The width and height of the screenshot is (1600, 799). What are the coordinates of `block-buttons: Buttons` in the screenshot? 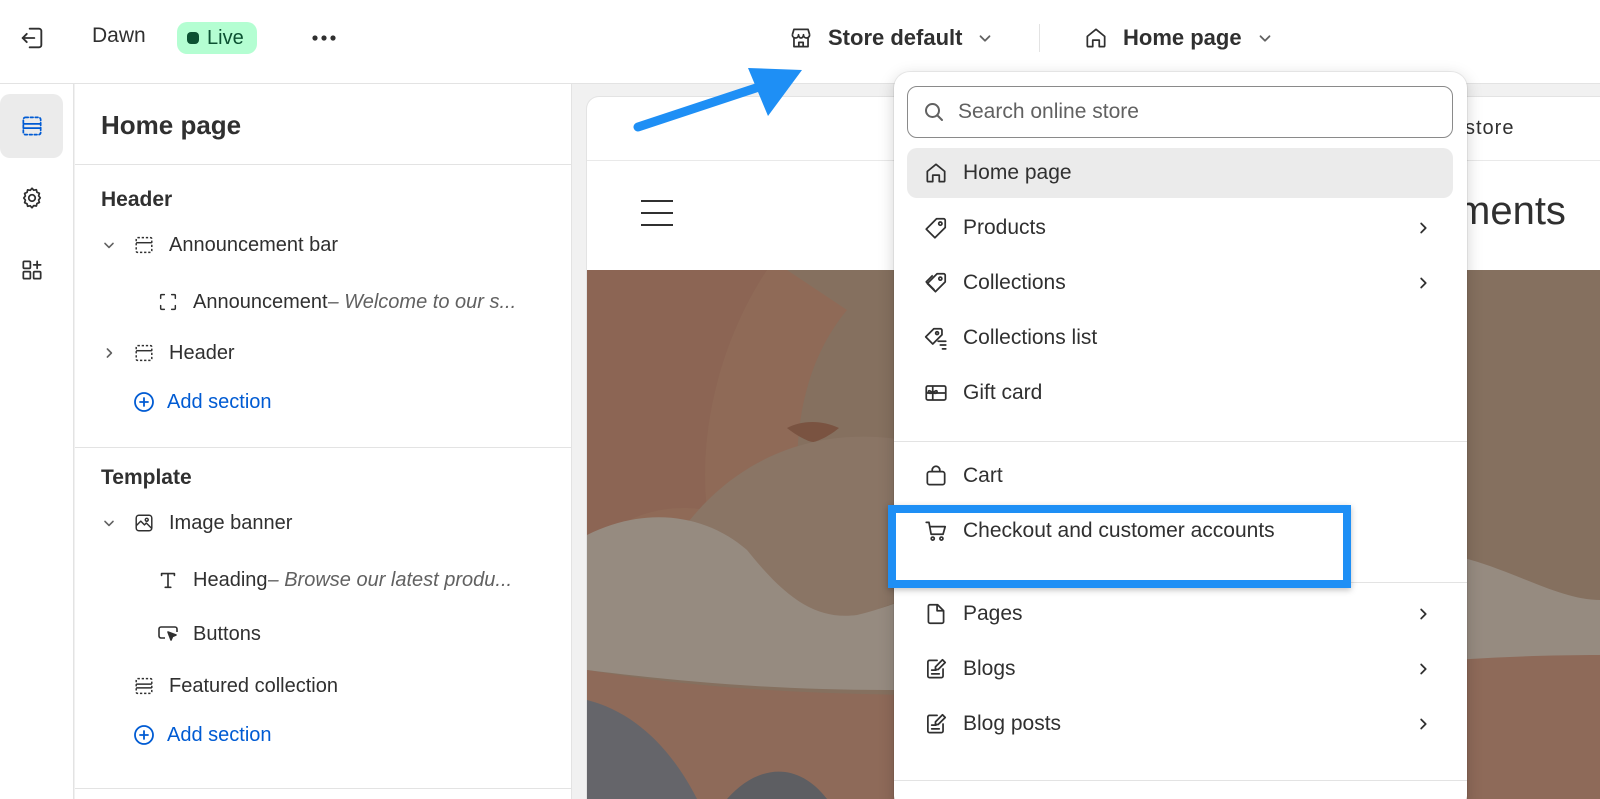 It's located at (323, 634).